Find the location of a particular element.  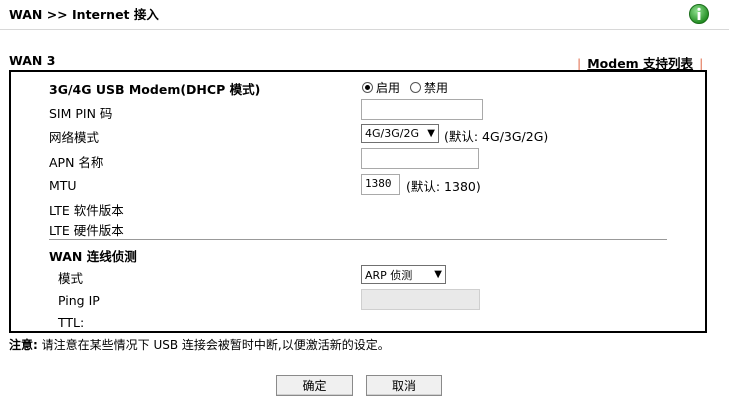

sim-pin-label: SIM PIN 码 is located at coordinates (81, 113).